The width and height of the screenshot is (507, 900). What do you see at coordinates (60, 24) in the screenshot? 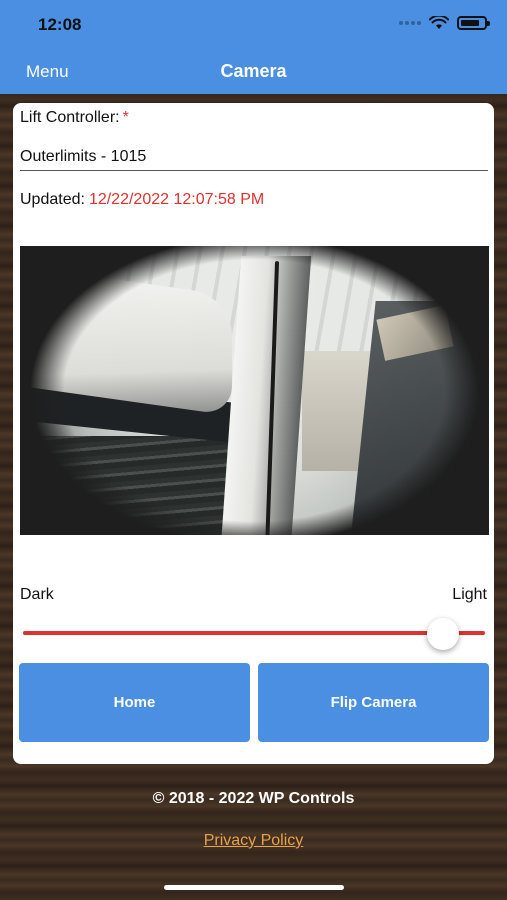
I see `status-time: 12:08` at bounding box center [60, 24].